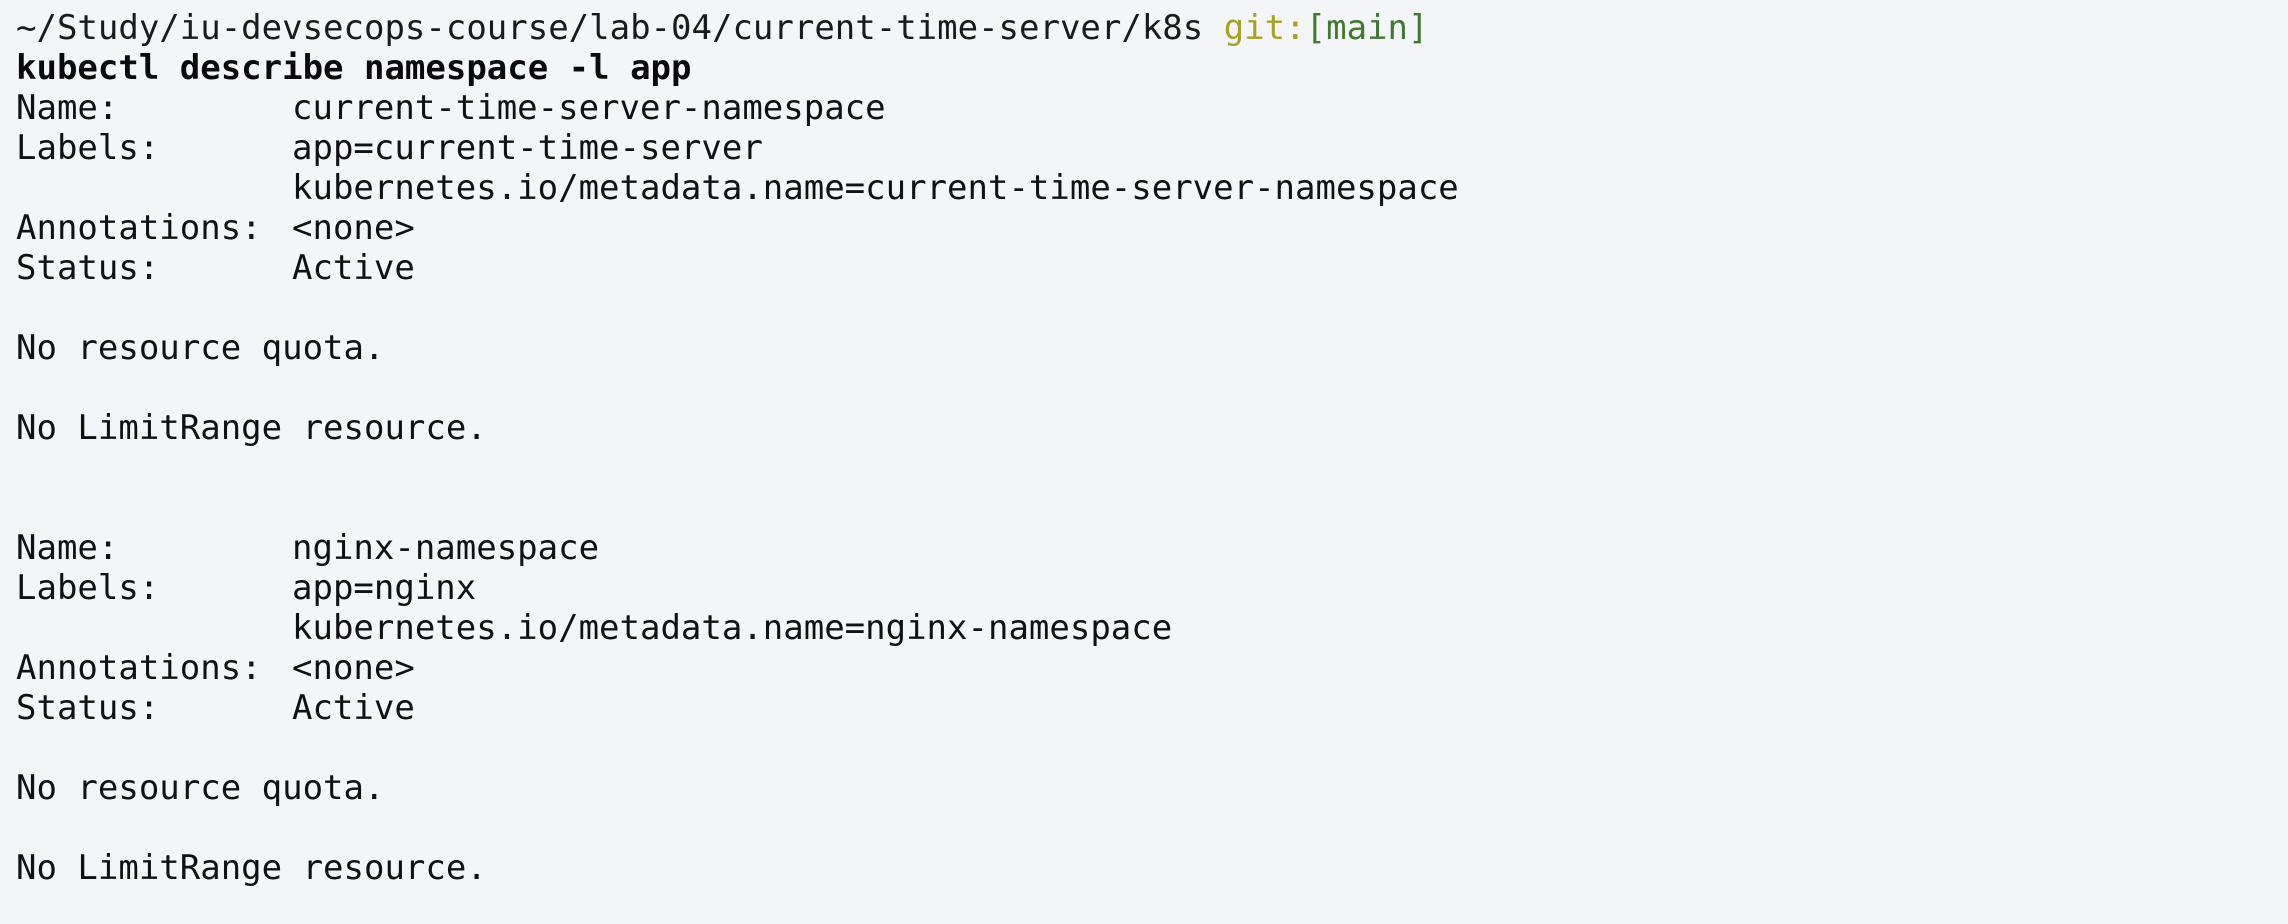 This screenshot has width=2288, height=924. Describe the element at coordinates (589, 108) in the screenshot. I see `namespace-name: current-time-server-namespace` at that location.